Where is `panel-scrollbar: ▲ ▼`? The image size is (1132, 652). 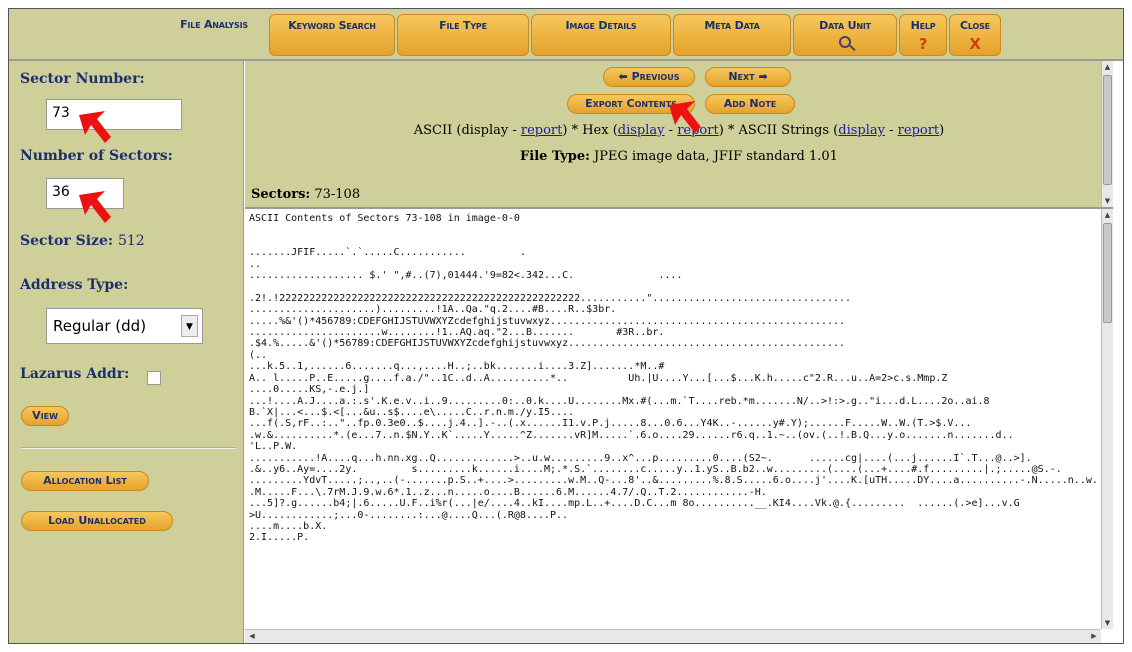
panel-scrollbar: ▲ ▼ is located at coordinates (1107, 134).